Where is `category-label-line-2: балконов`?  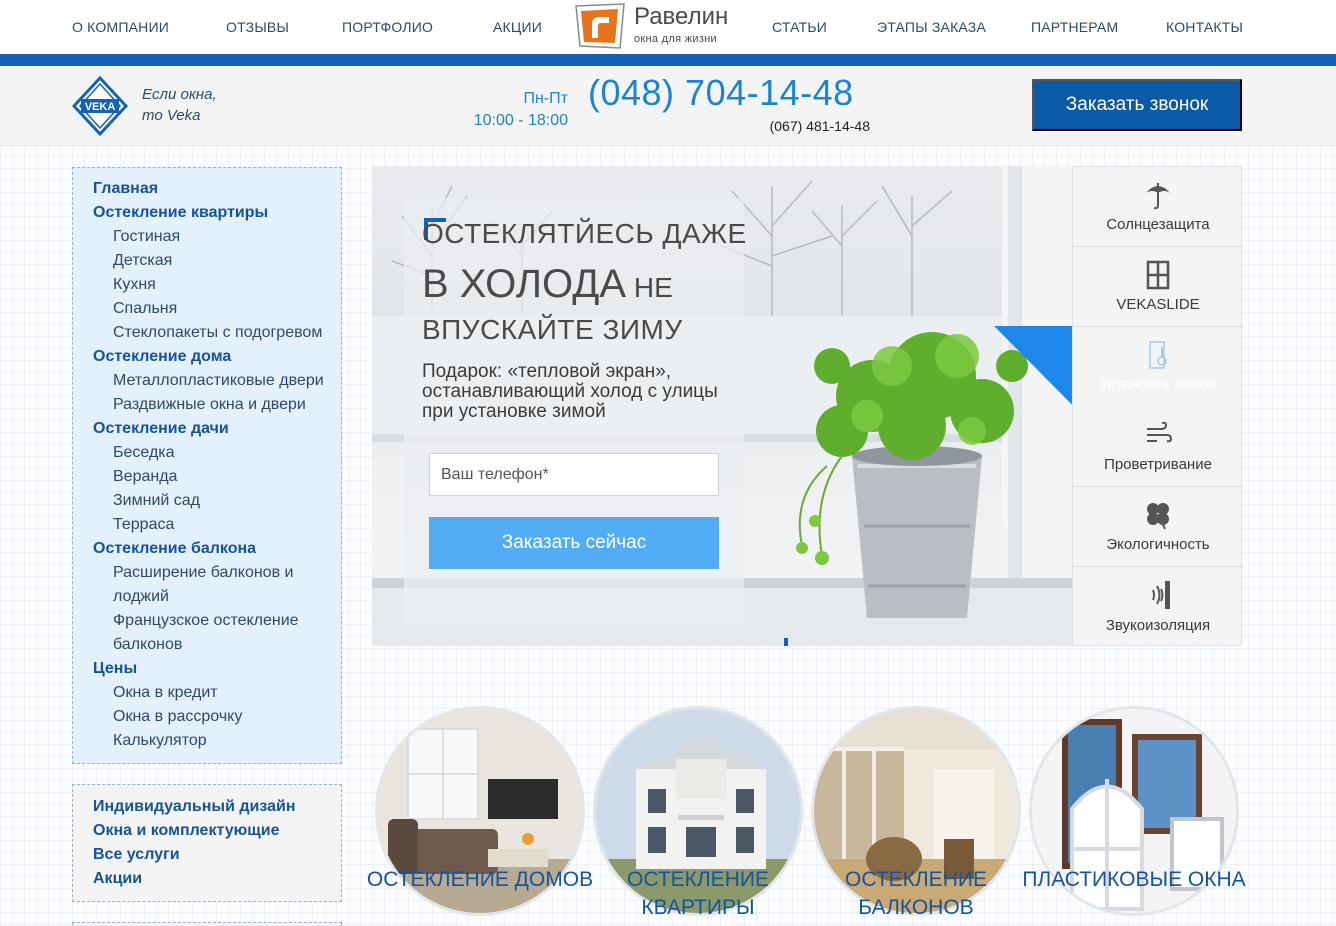
category-label-line-2: балконов is located at coordinates (916, 907).